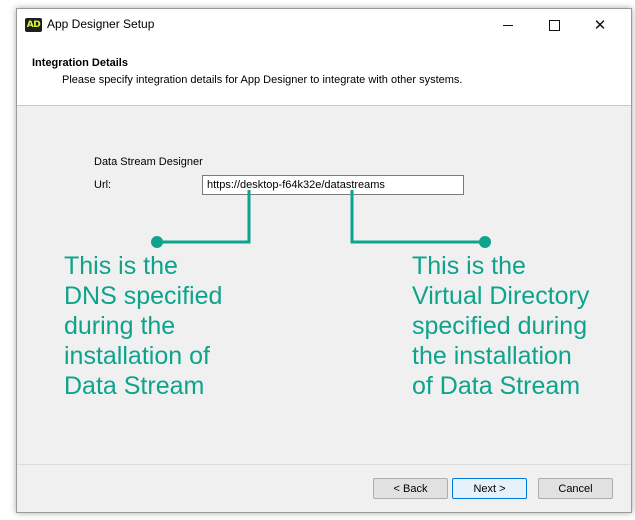  What do you see at coordinates (496, 386) in the screenshot?
I see `annotation-line: of Data Stream` at bounding box center [496, 386].